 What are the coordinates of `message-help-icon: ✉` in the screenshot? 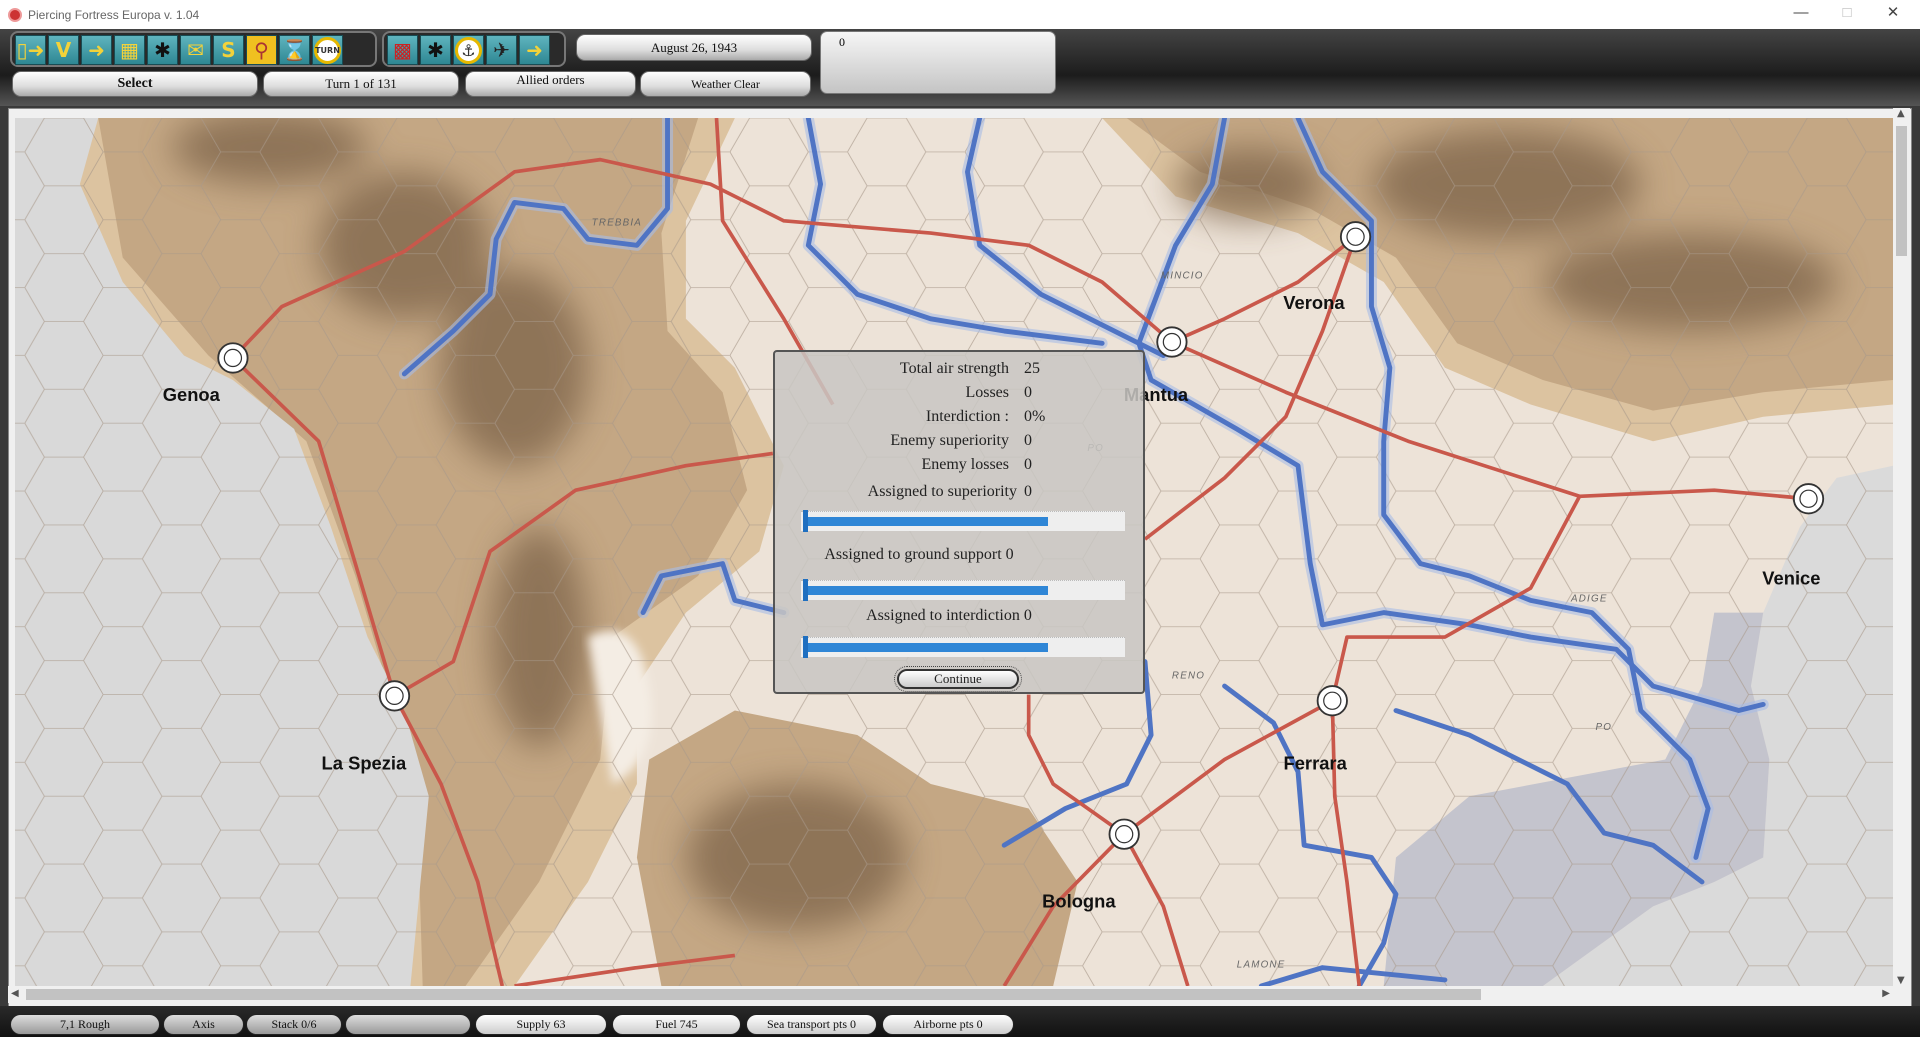 It's located at (195, 50).